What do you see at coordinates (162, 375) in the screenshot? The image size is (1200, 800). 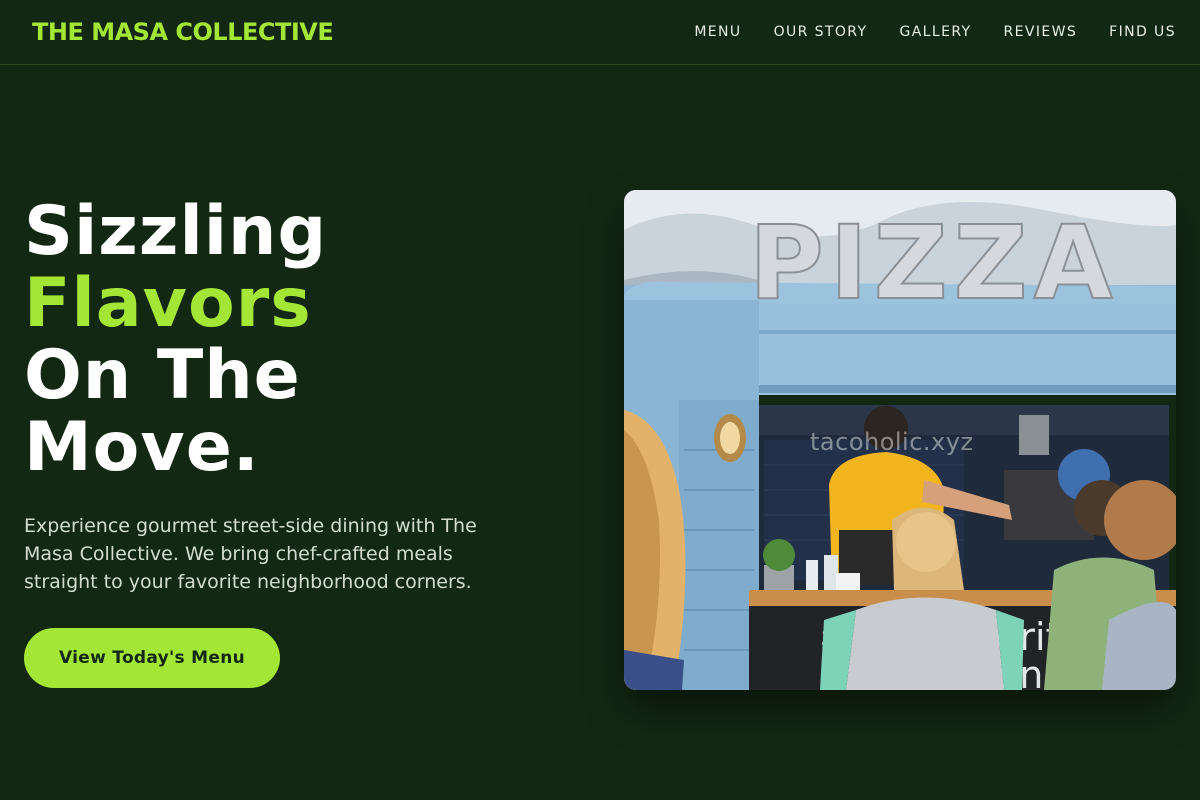 I see `headline-line-3: On The` at bounding box center [162, 375].